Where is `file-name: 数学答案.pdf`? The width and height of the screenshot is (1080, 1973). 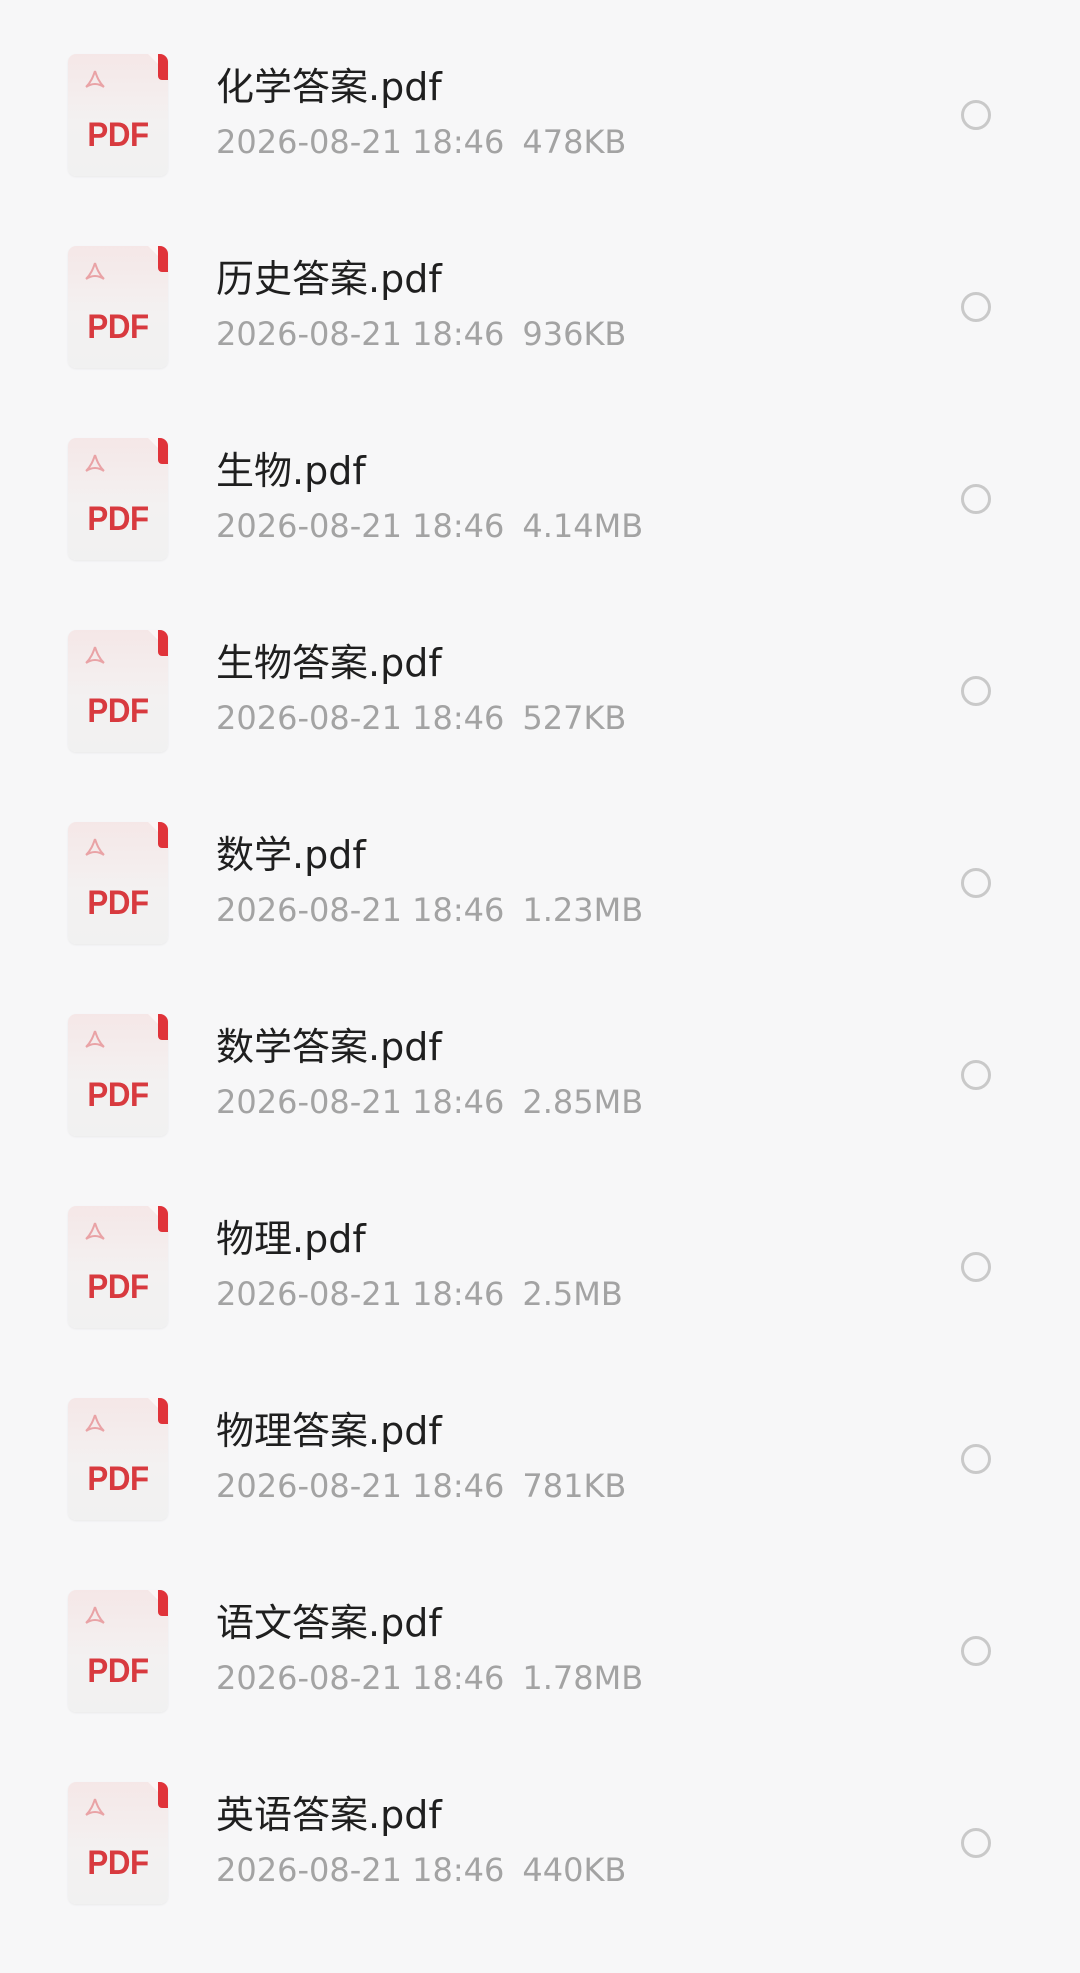 file-name: 数学答案.pdf is located at coordinates (329, 1047).